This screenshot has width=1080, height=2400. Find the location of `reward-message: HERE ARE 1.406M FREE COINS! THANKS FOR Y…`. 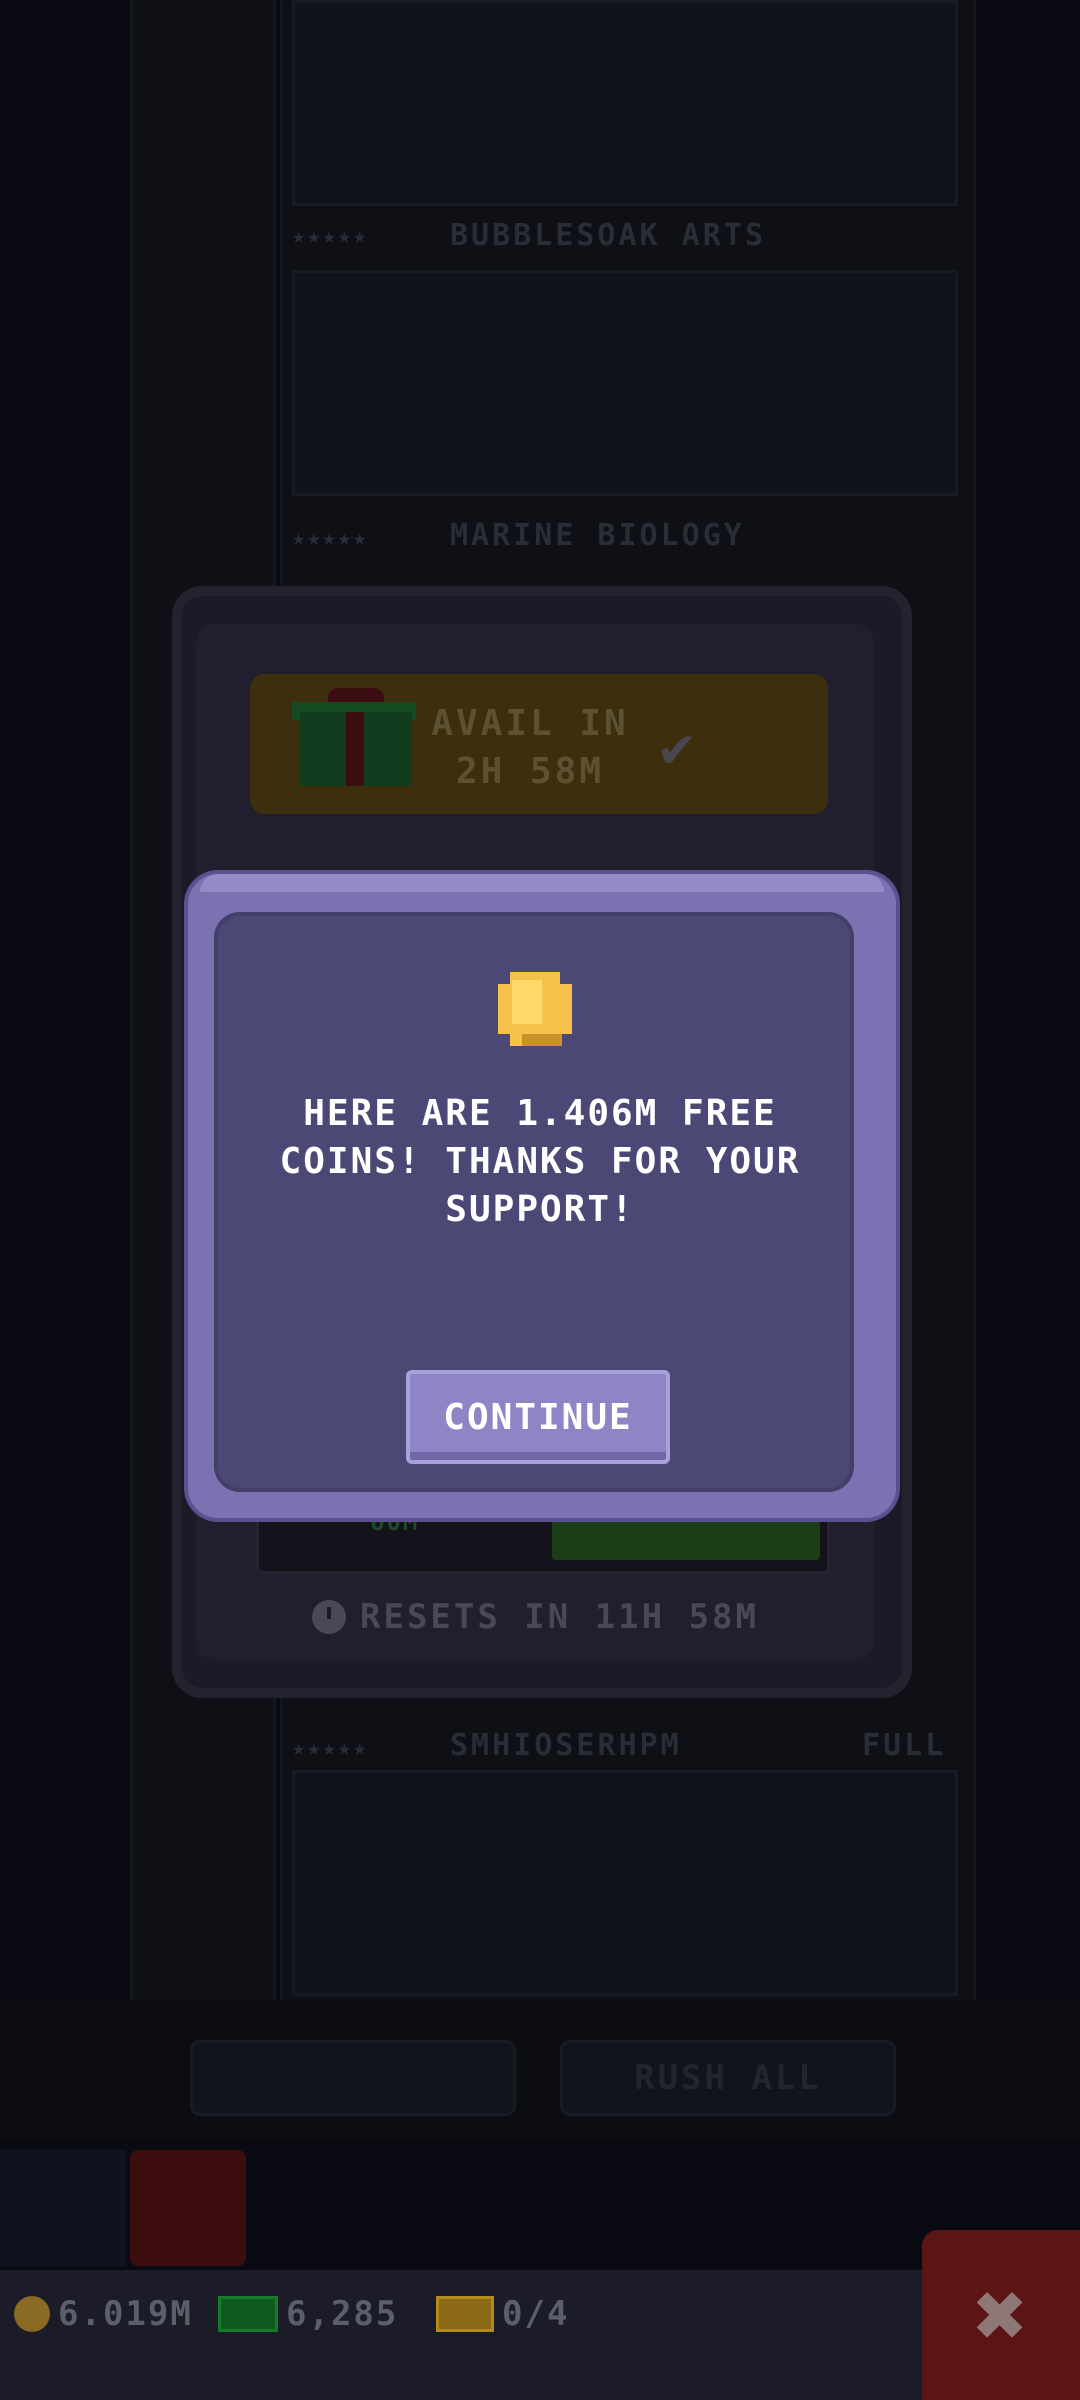

reward-message: HERE ARE 1.406M FREE COINS! THANKS FOR Y… is located at coordinates (540, 1161).